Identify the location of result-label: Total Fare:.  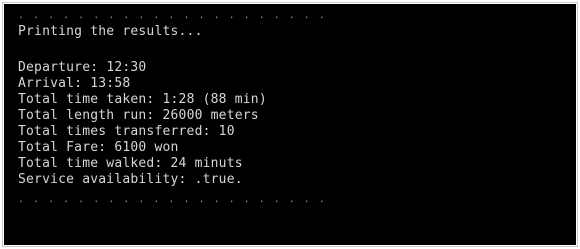
(62, 147).